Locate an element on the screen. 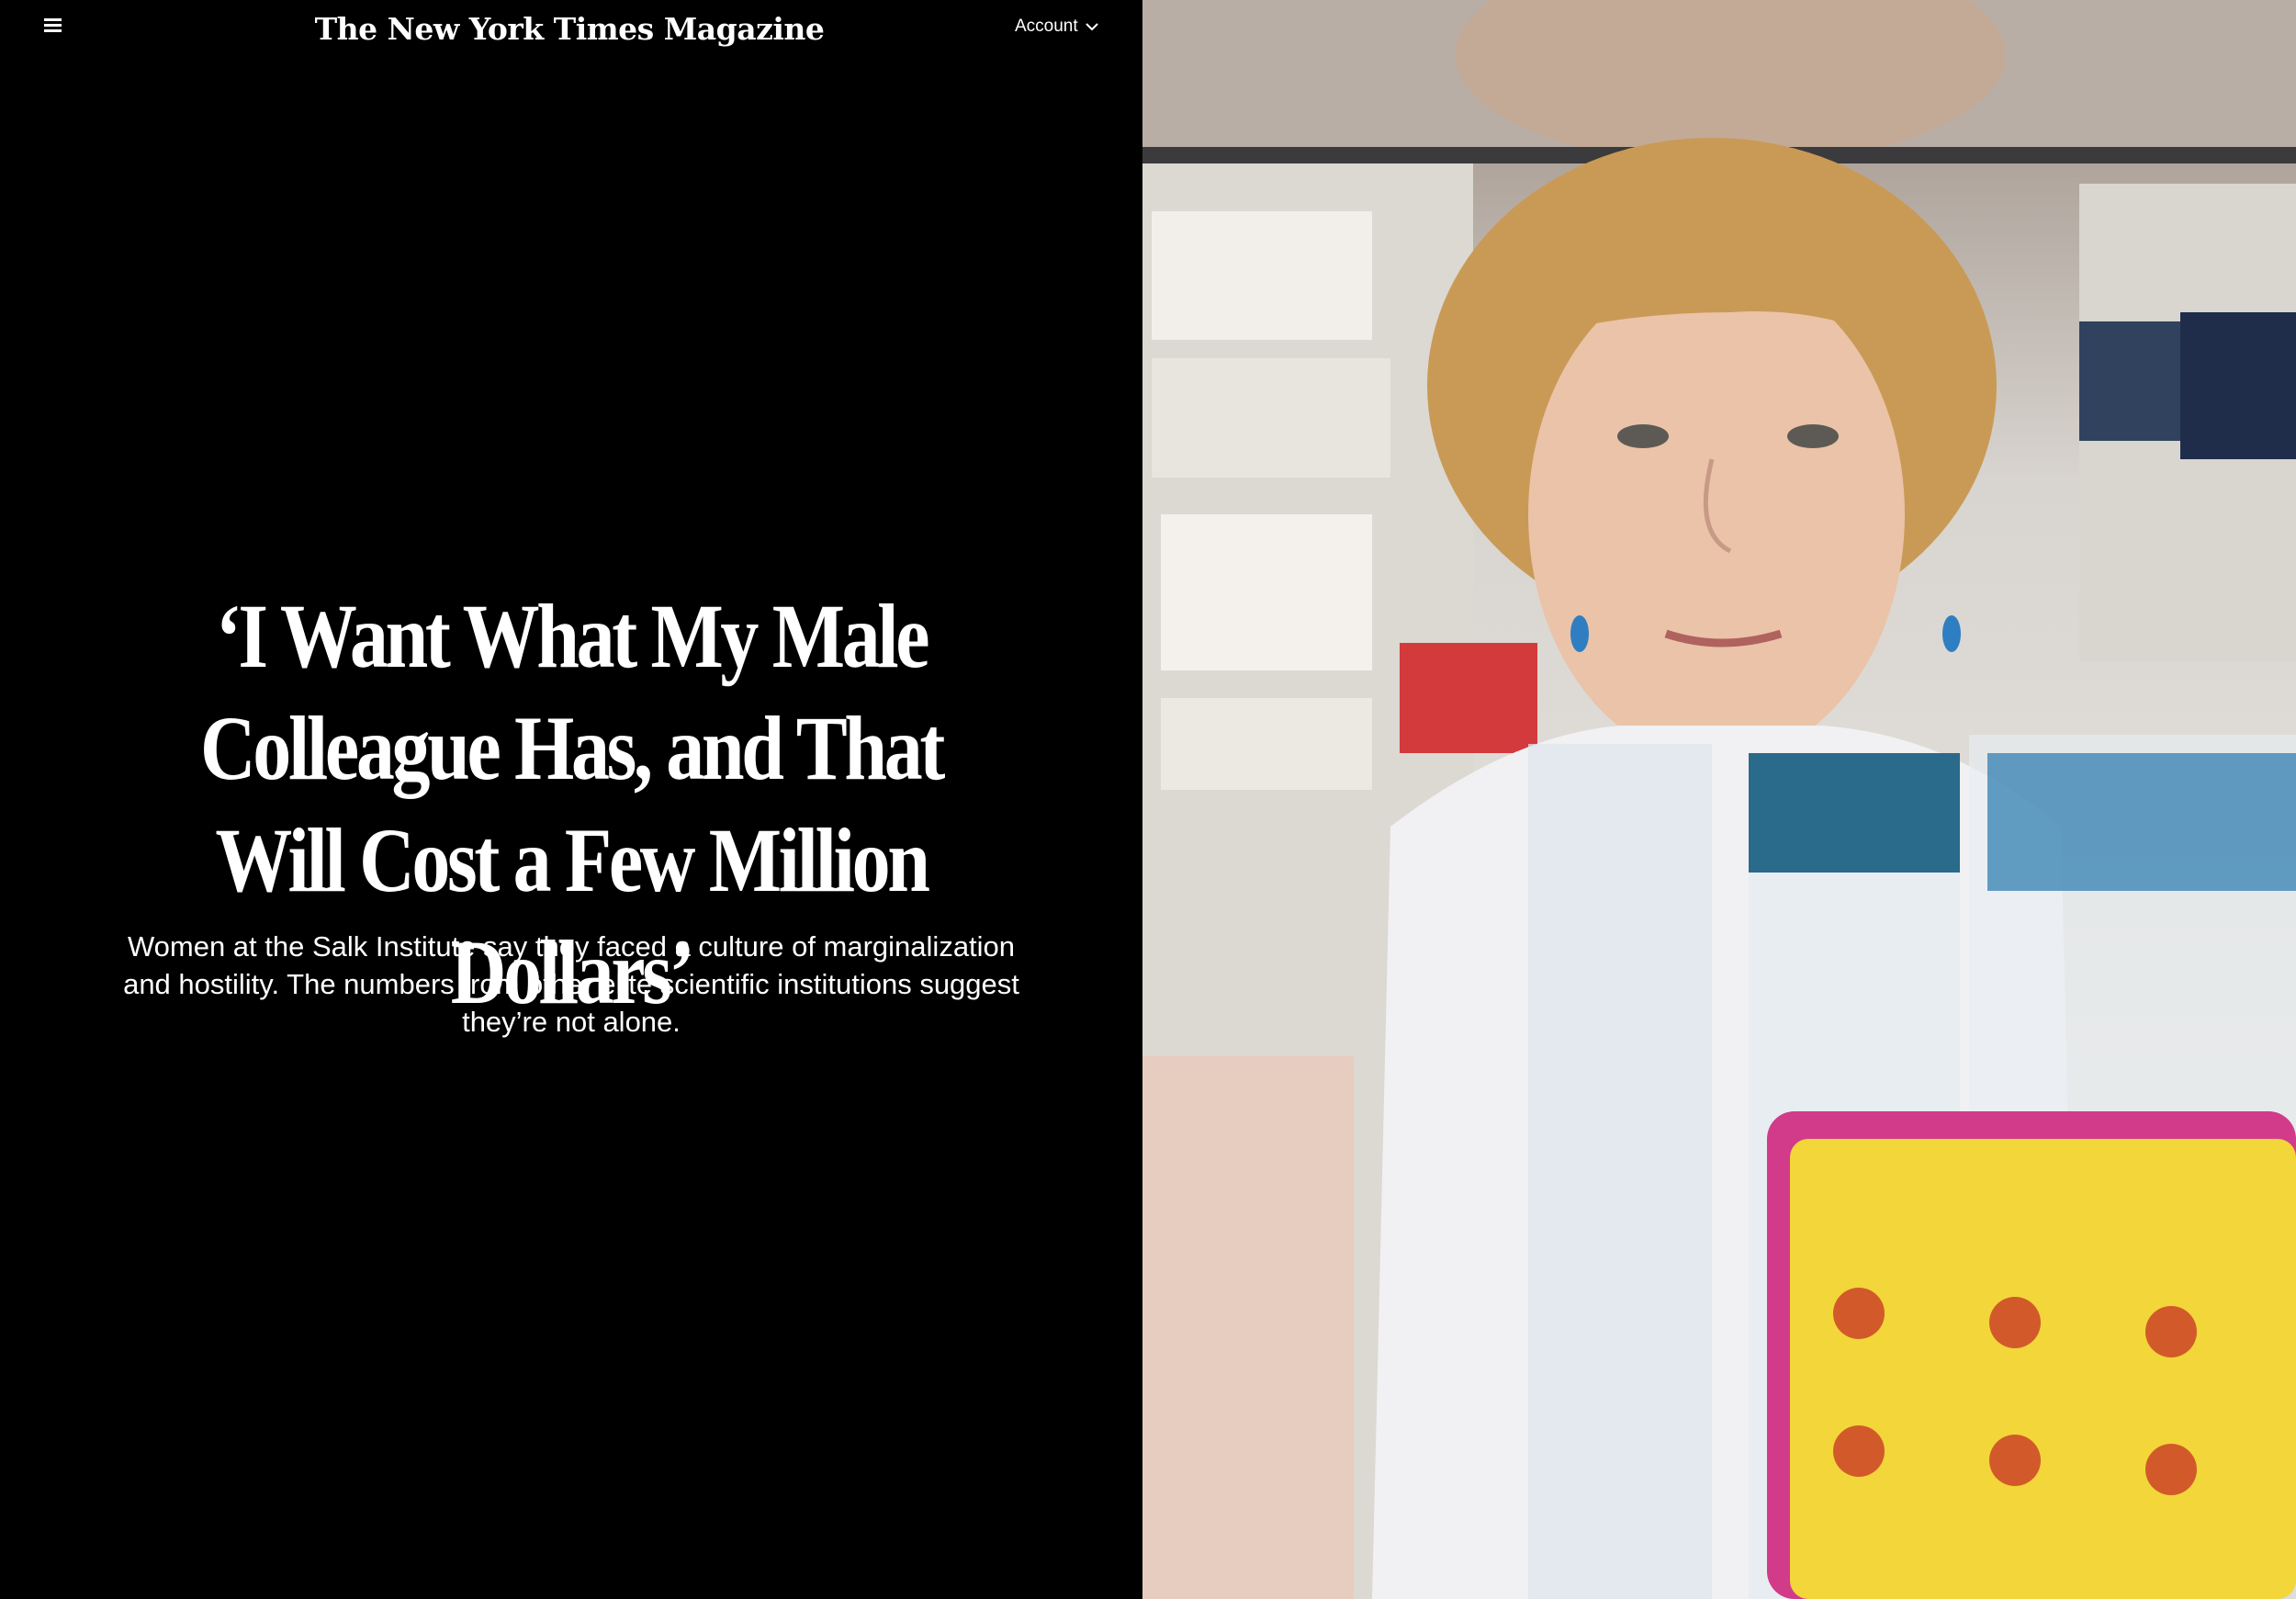  account-label: Account is located at coordinates (1046, 27).